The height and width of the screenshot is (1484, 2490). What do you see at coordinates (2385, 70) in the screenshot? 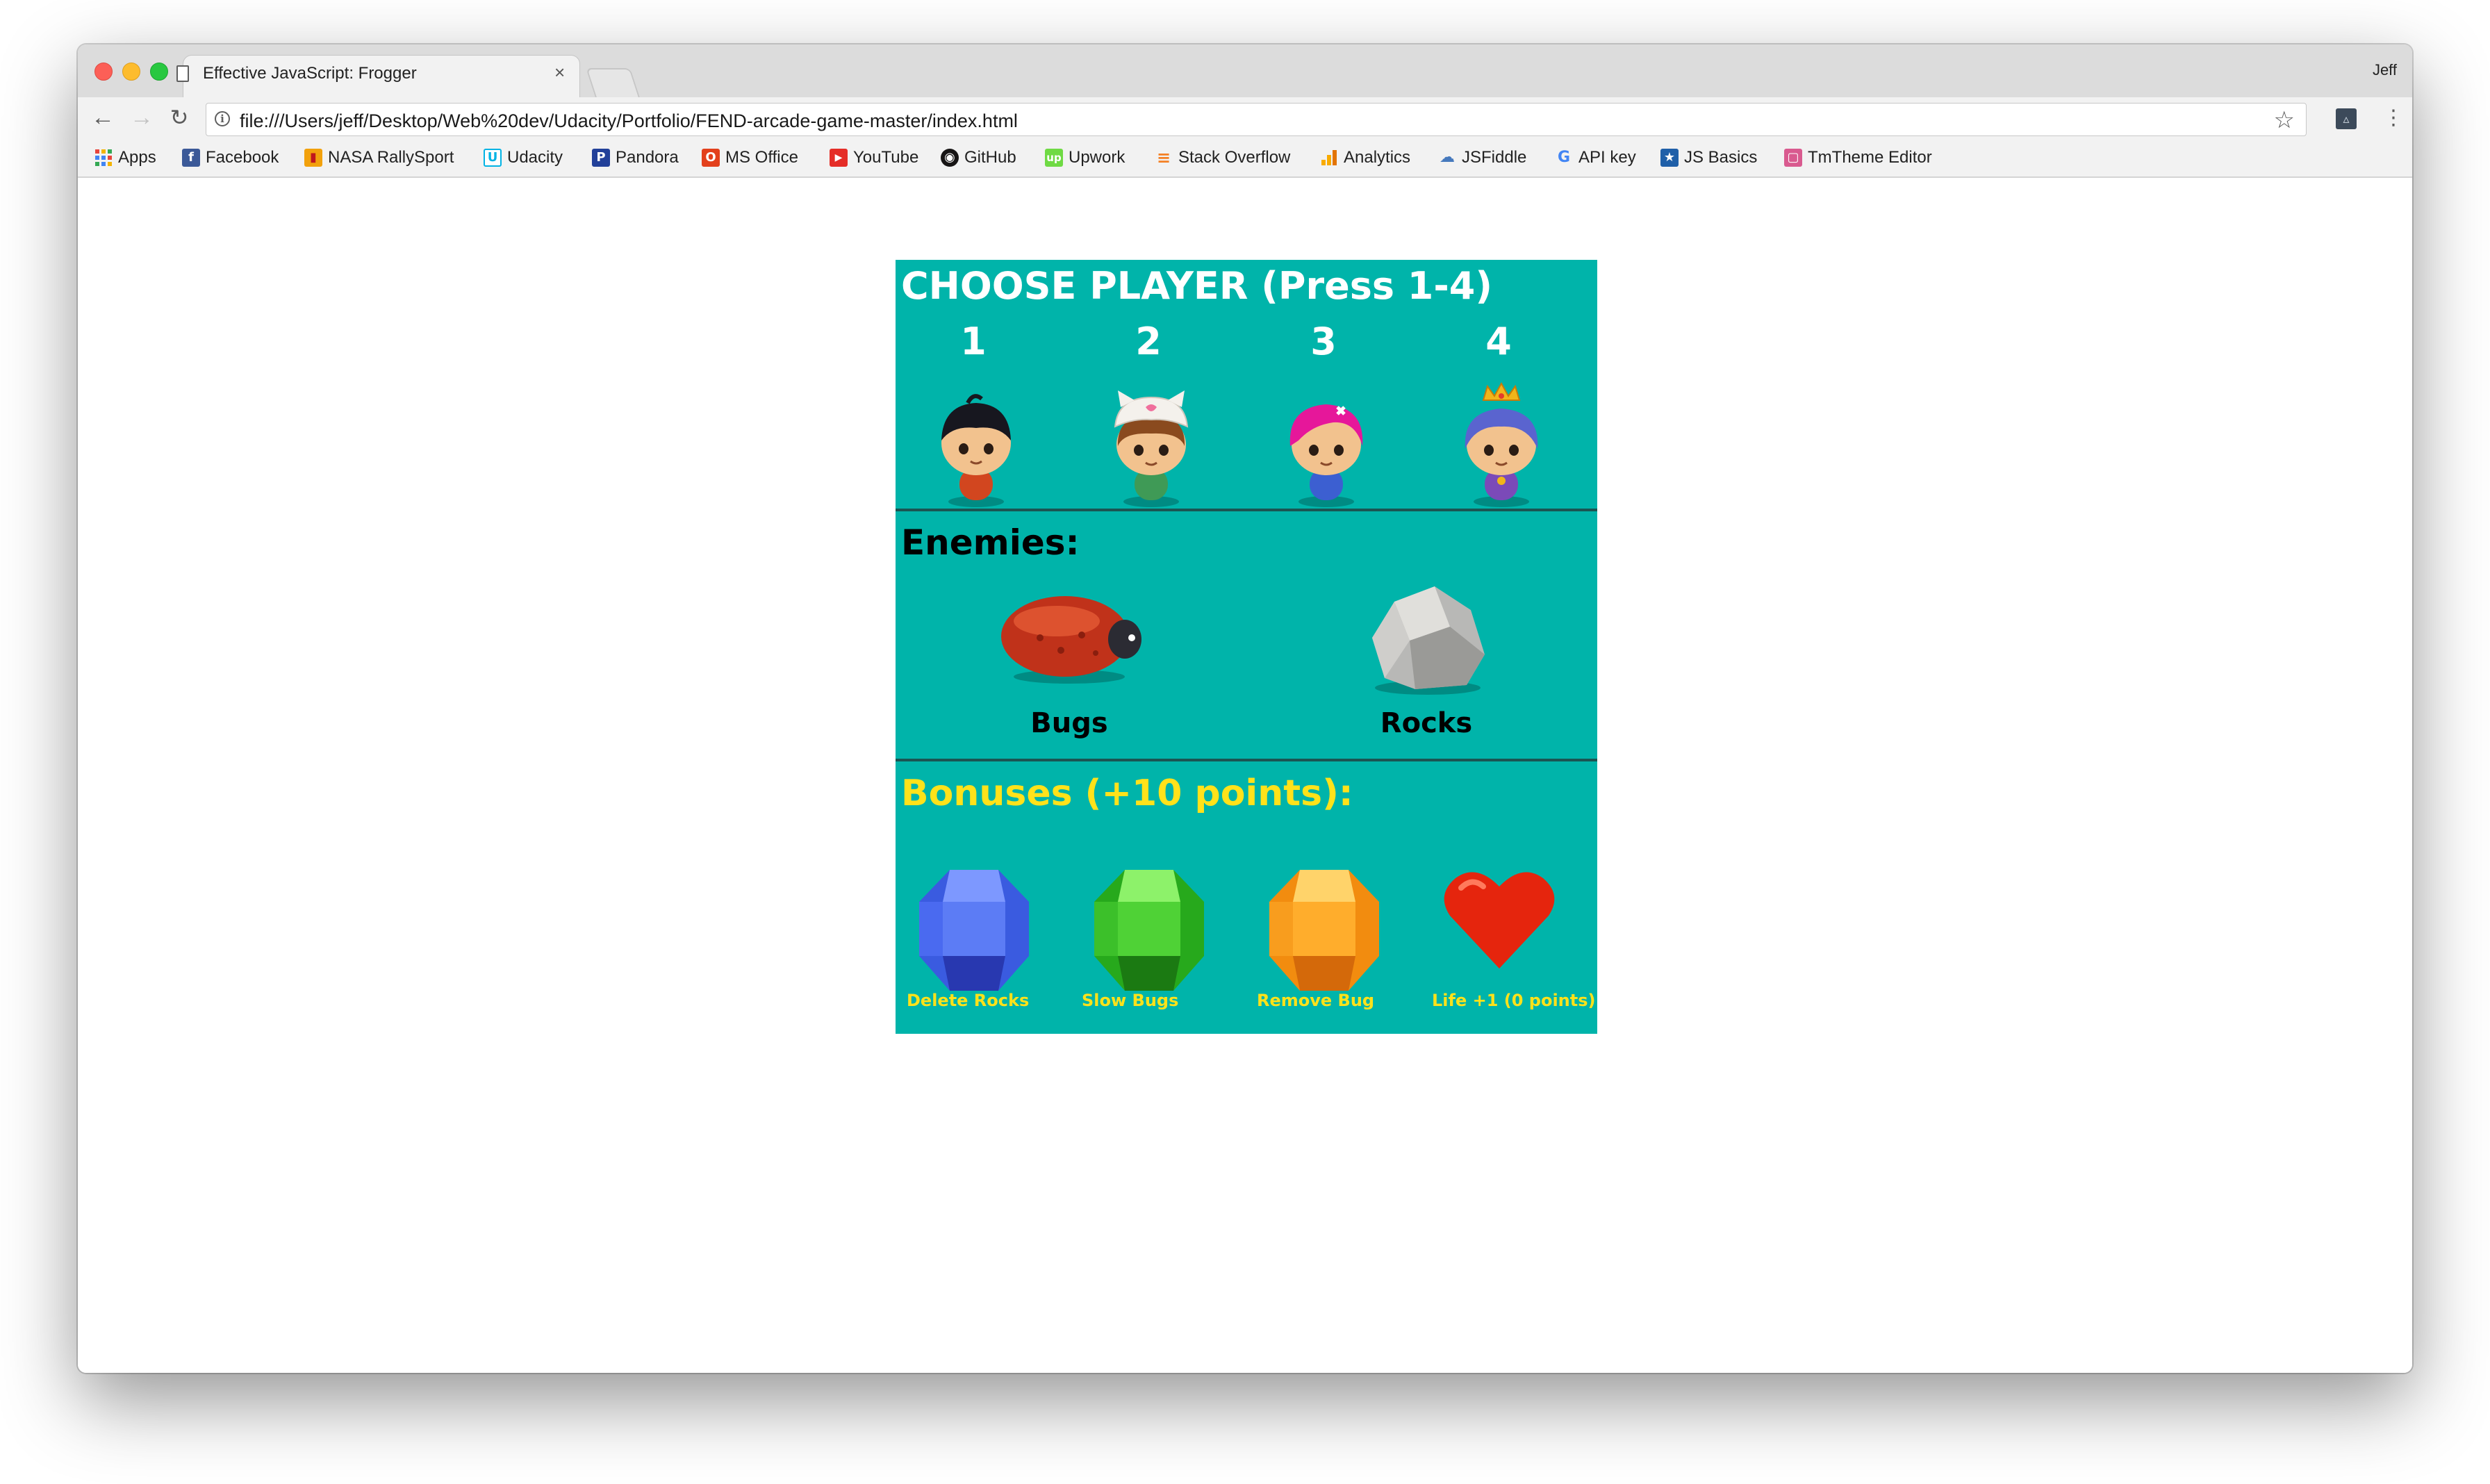
I see `profile-name: Jeff` at bounding box center [2385, 70].